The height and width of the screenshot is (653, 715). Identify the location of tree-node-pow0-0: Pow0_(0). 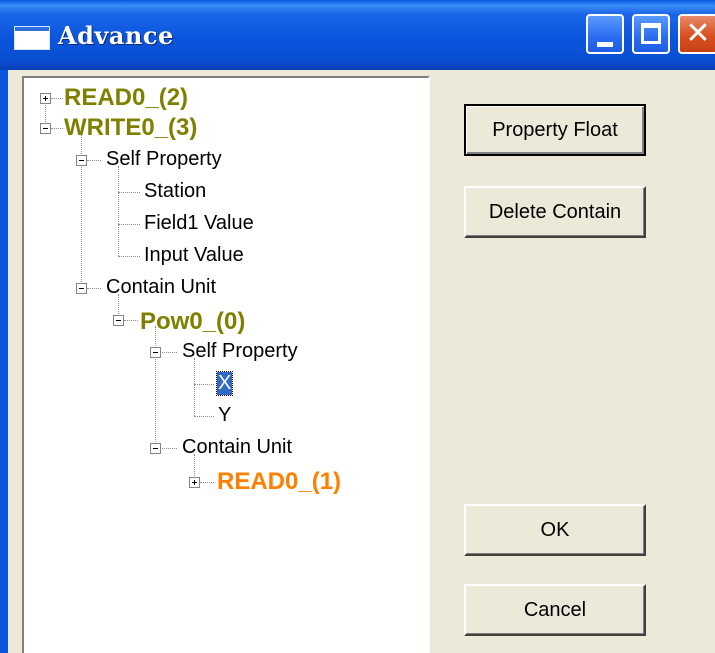
(192, 322).